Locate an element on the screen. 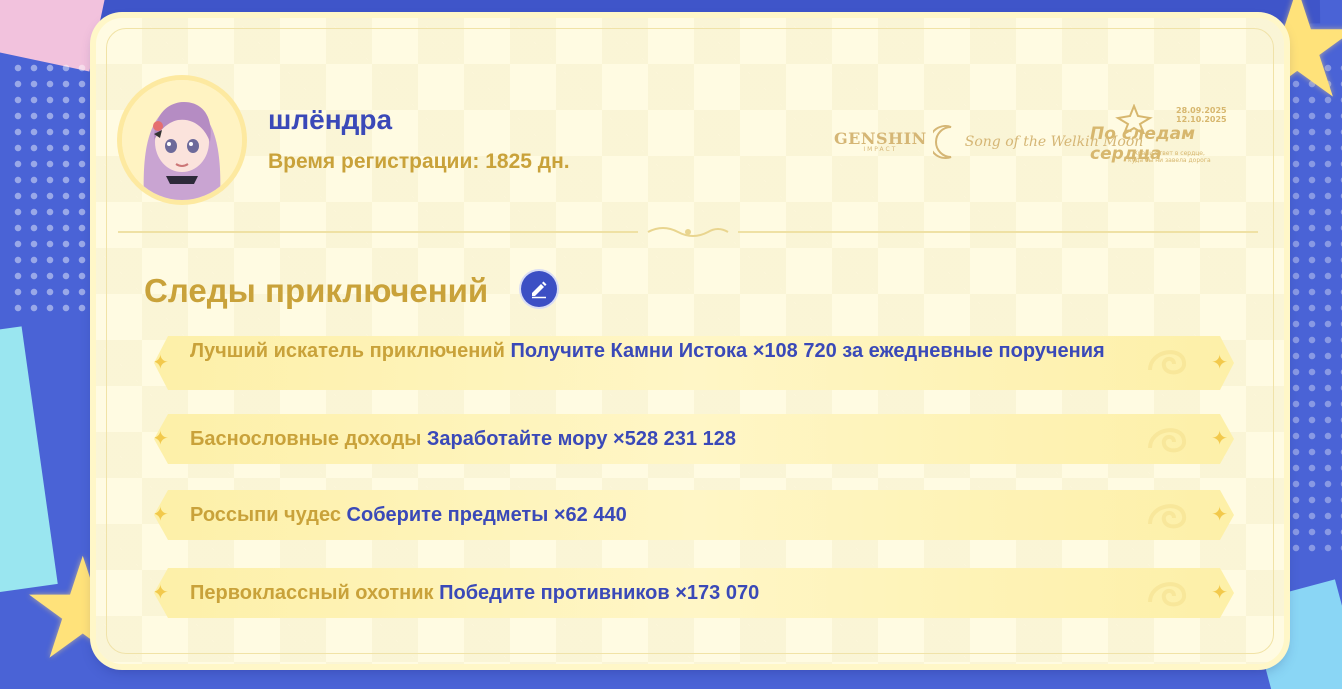 The height and width of the screenshot is (689, 1342). section-title: Следы приключений is located at coordinates (316, 290).